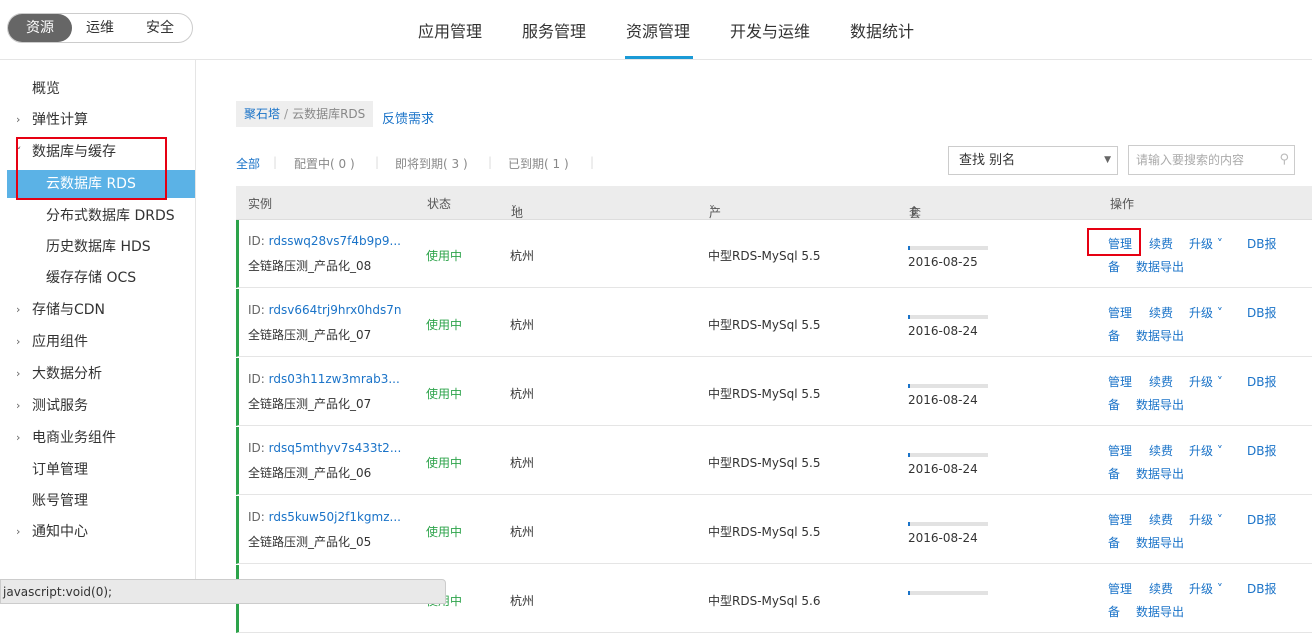 Image resolution: width=1312 pixels, height=633 pixels. Describe the element at coordinates (554, 30) in the screenshot. I see `nav-service-management: 服务管理` at that location.